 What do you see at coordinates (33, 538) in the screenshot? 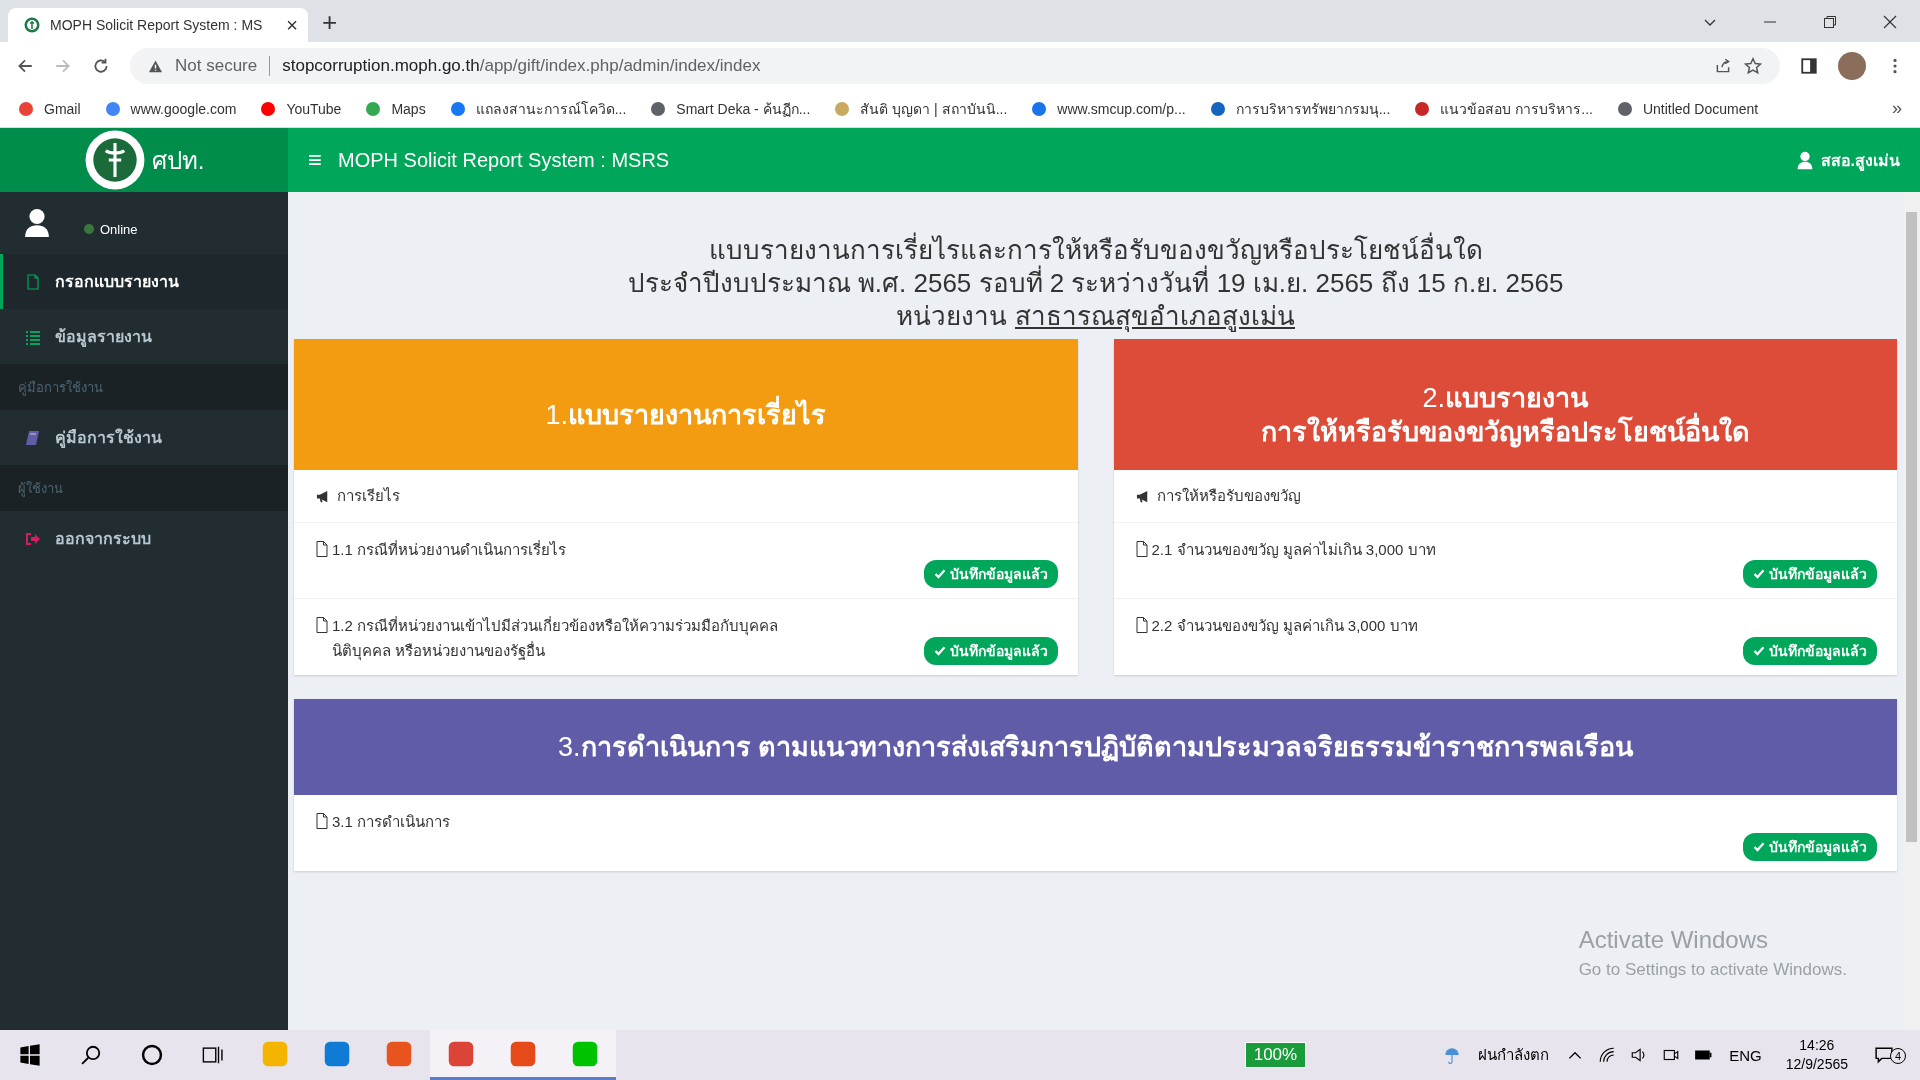
I see `sign-out-icon` at bounding box center [33, 538].